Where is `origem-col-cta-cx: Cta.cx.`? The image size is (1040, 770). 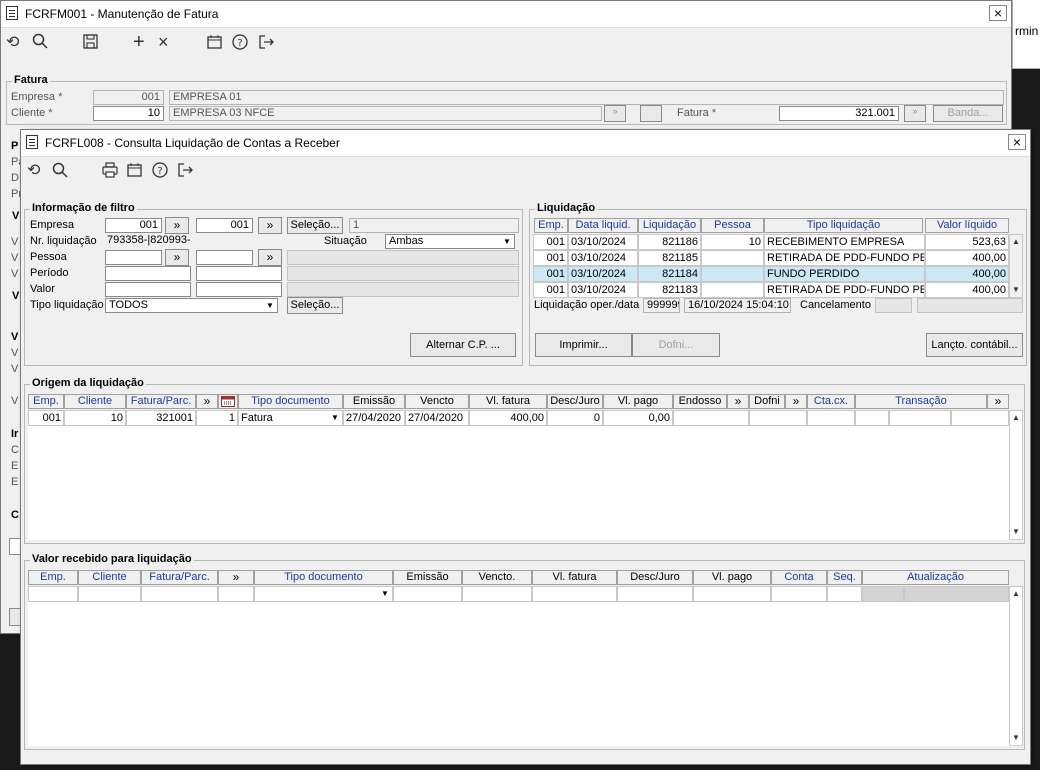 origem-col-cta-cx: Cta.cx. is located at coordinates (831, 401).